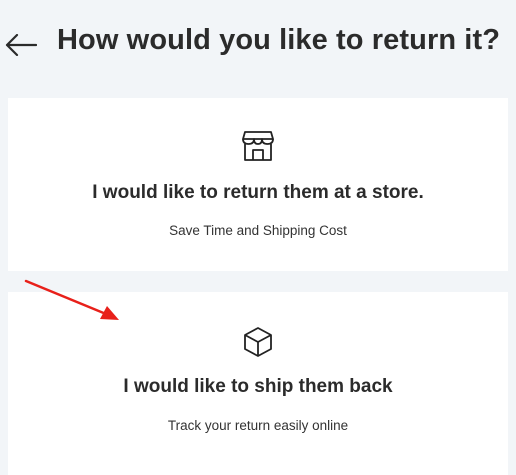  Describe the element at coordinates (258, 192) in the screenshot. I see `option-title: I would like to return them at a store.` at that location.